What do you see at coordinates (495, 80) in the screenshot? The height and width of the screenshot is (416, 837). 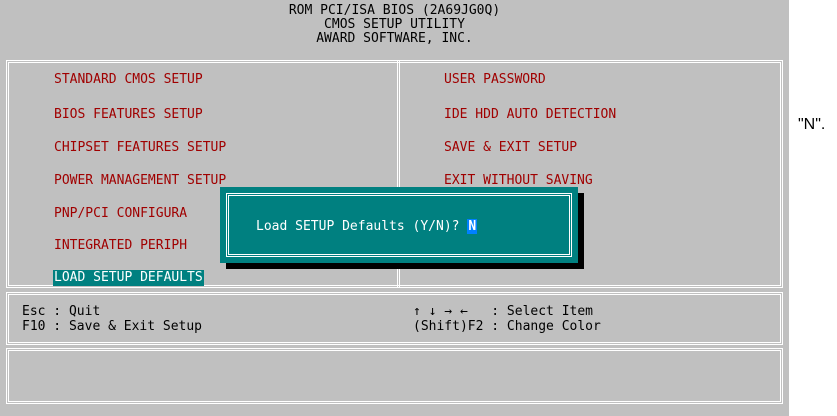 I see `menu-item-user-password: USER PASSWORD` at bounding box center [495, 80].